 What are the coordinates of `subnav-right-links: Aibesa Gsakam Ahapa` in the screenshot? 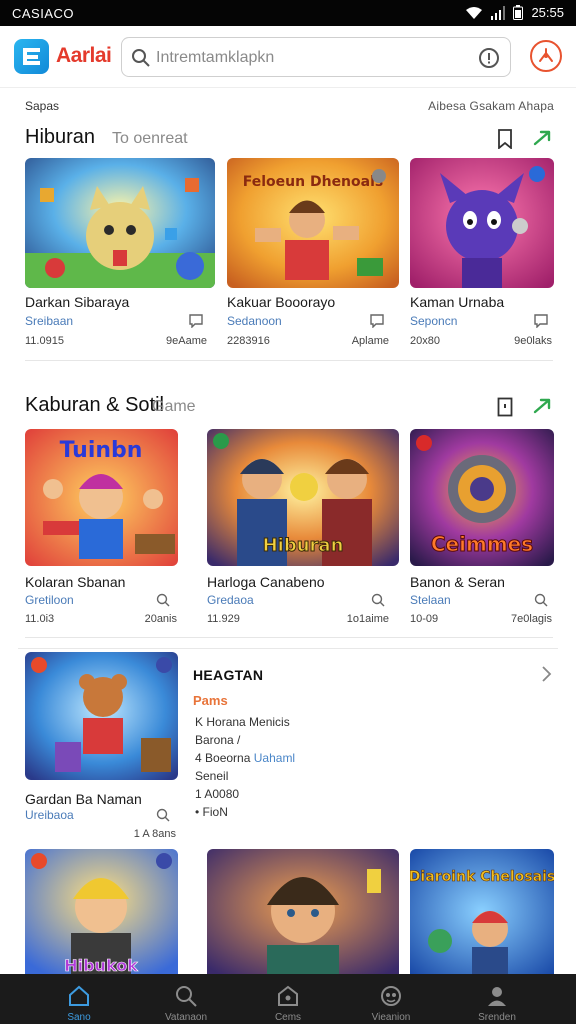 It's located at (491, 106).